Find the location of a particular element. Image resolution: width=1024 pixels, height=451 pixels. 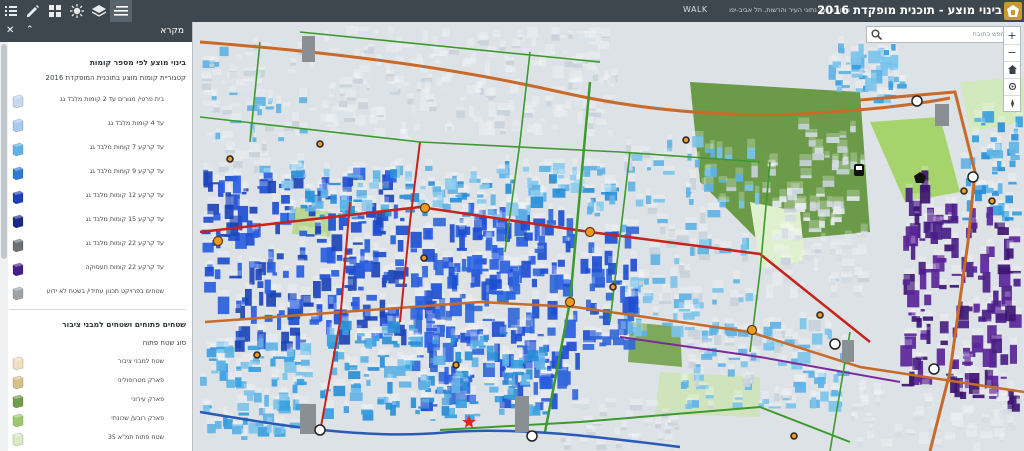

legend-item-label: עד קרקע 22 קומות תעסוקה is located at coordinates (124, 267).